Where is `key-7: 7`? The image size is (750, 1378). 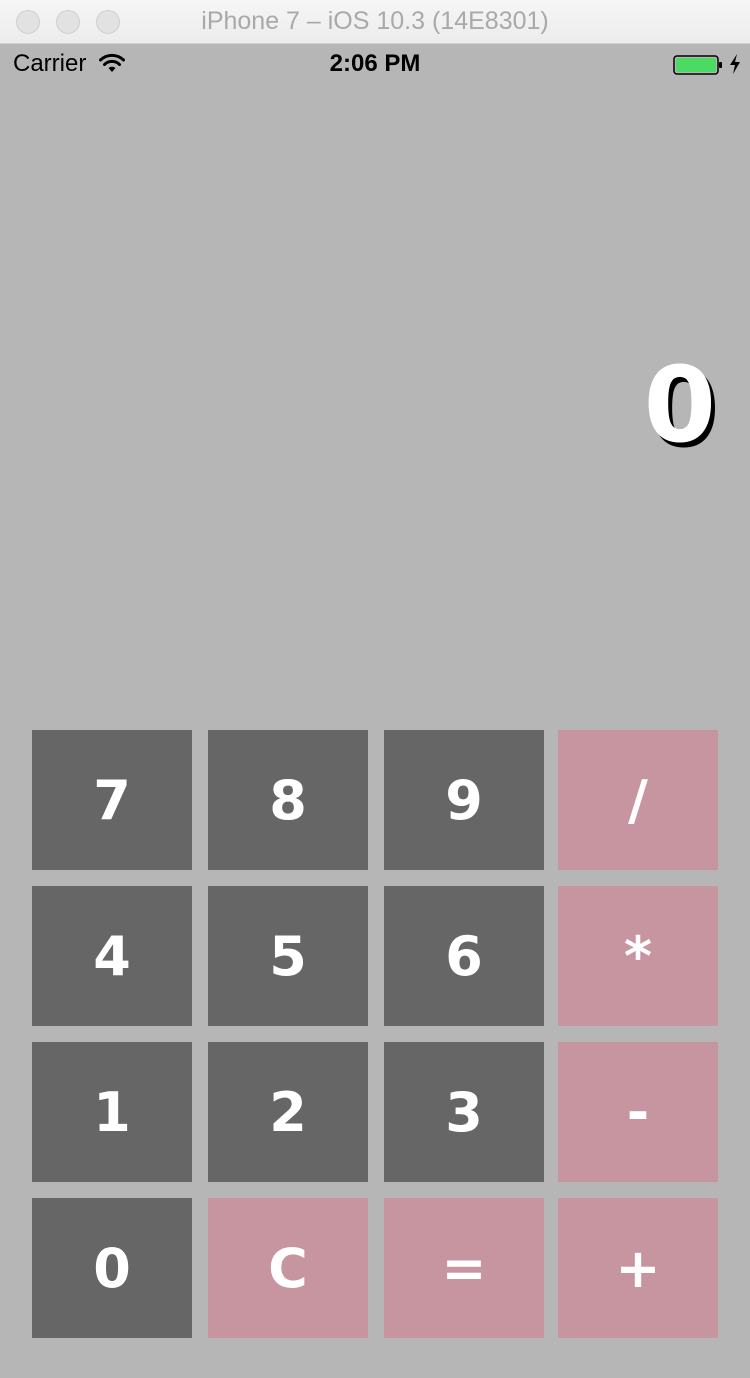 key-7: 7 is located at coordinates (112, 800).